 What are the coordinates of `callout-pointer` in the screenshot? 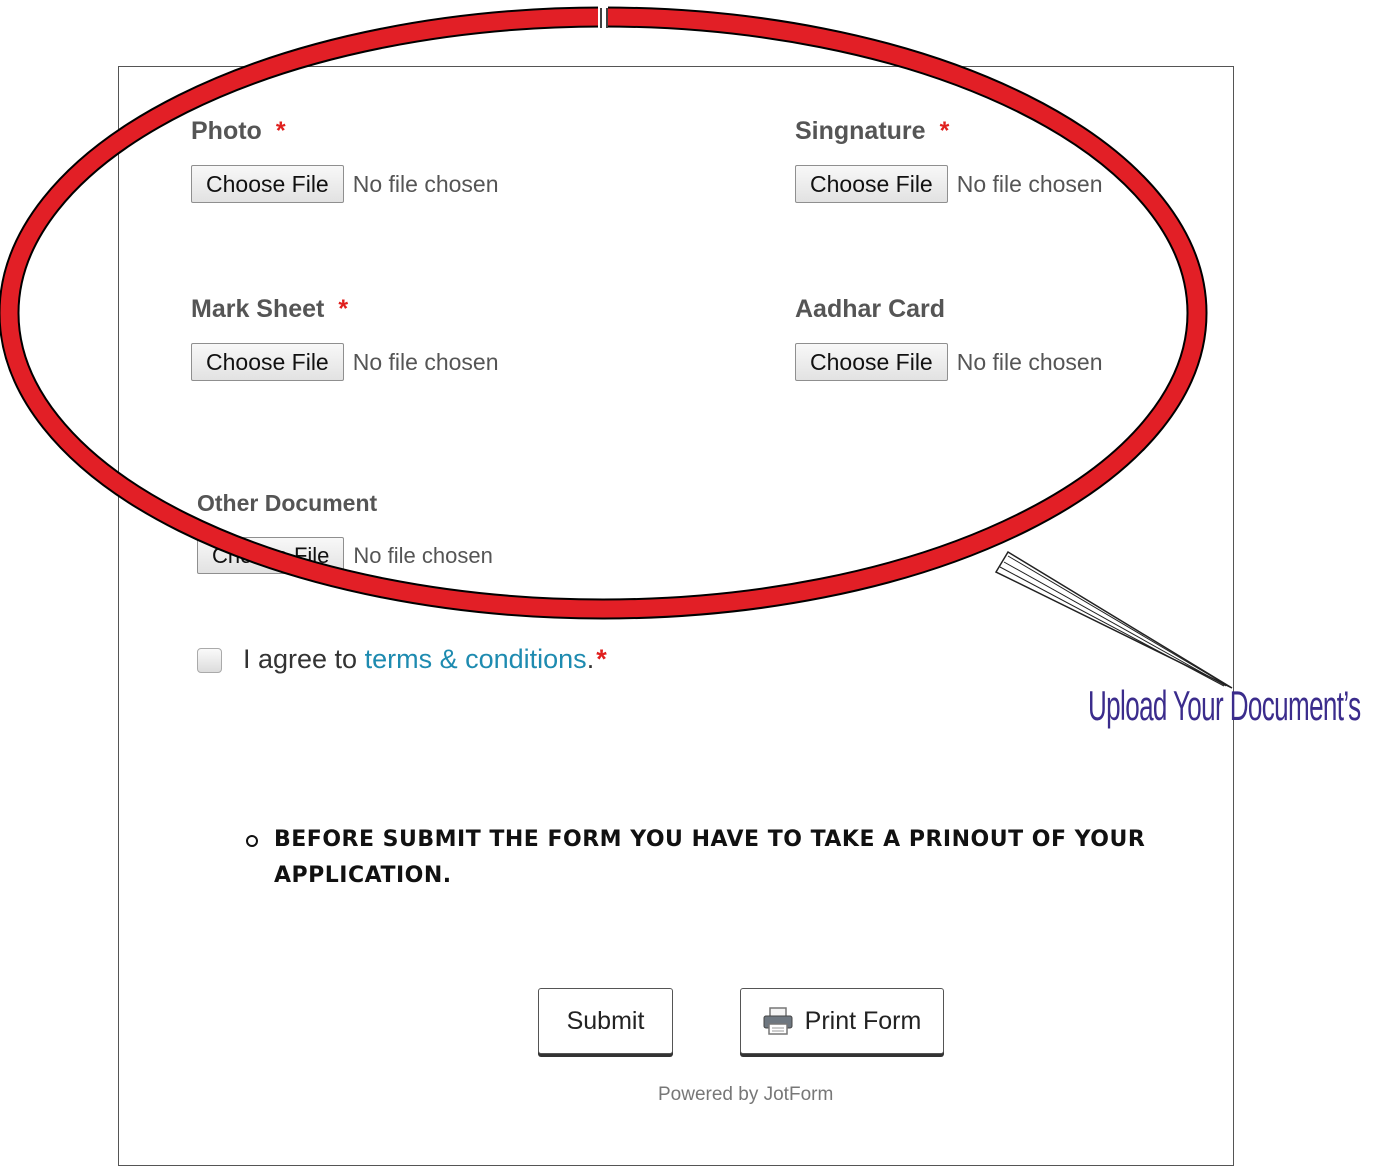 It's located at (1113, 619).